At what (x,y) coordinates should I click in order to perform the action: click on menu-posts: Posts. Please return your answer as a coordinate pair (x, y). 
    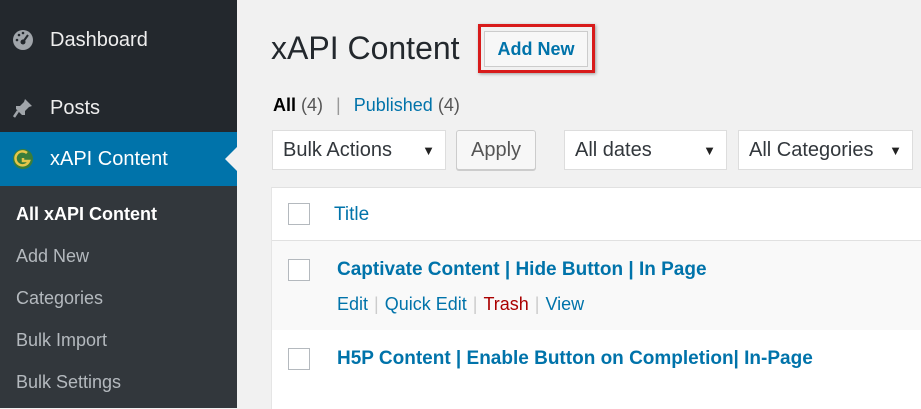
    Looking at the image, I should click on (118, 108).